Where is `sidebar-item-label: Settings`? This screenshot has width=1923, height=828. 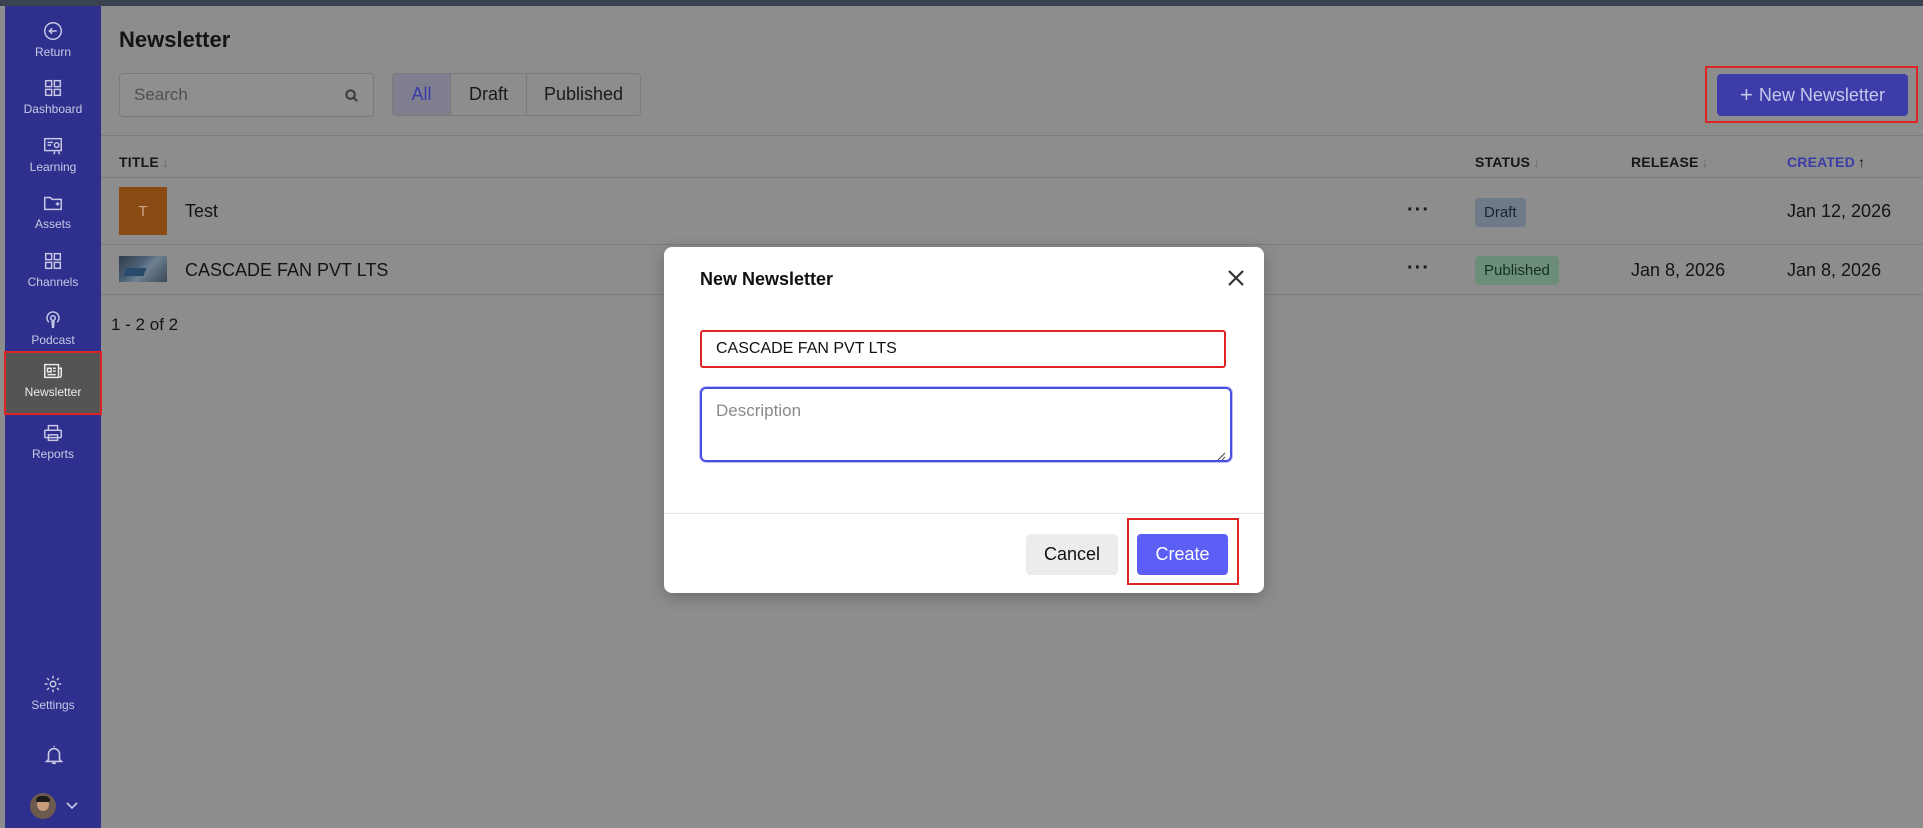 sidebar-item-label: Settings is located at coordinates (53, 705).